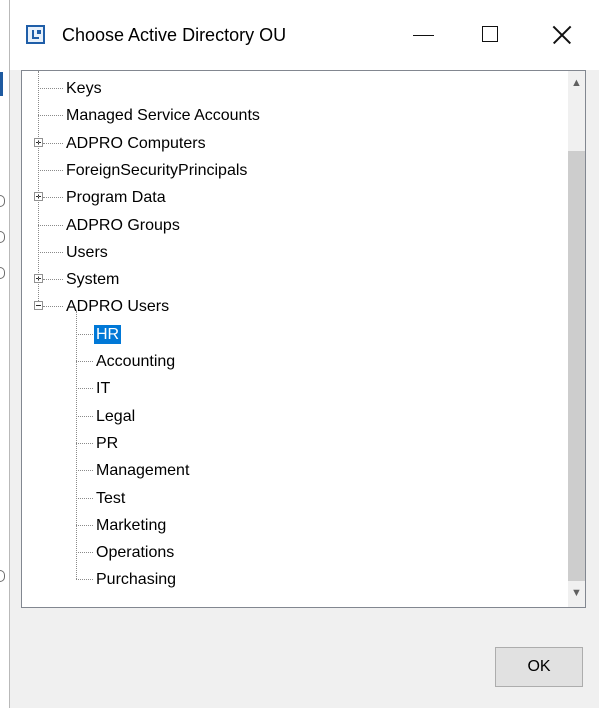  What do you see at coordinates (272, 470) in the screenshot?
I see `tree-item: Management` at bounding box center [272, 470].